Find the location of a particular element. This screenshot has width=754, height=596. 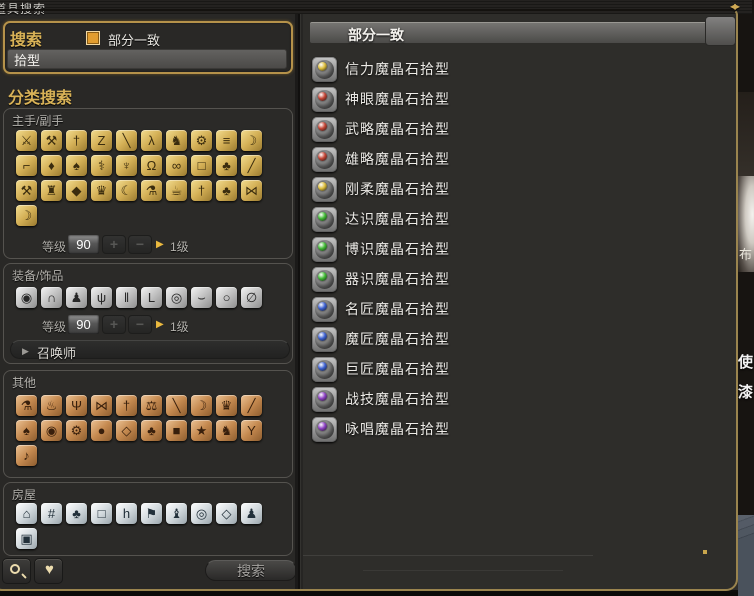

other-category-icon: ╱ is located at coordinates (251, 405).